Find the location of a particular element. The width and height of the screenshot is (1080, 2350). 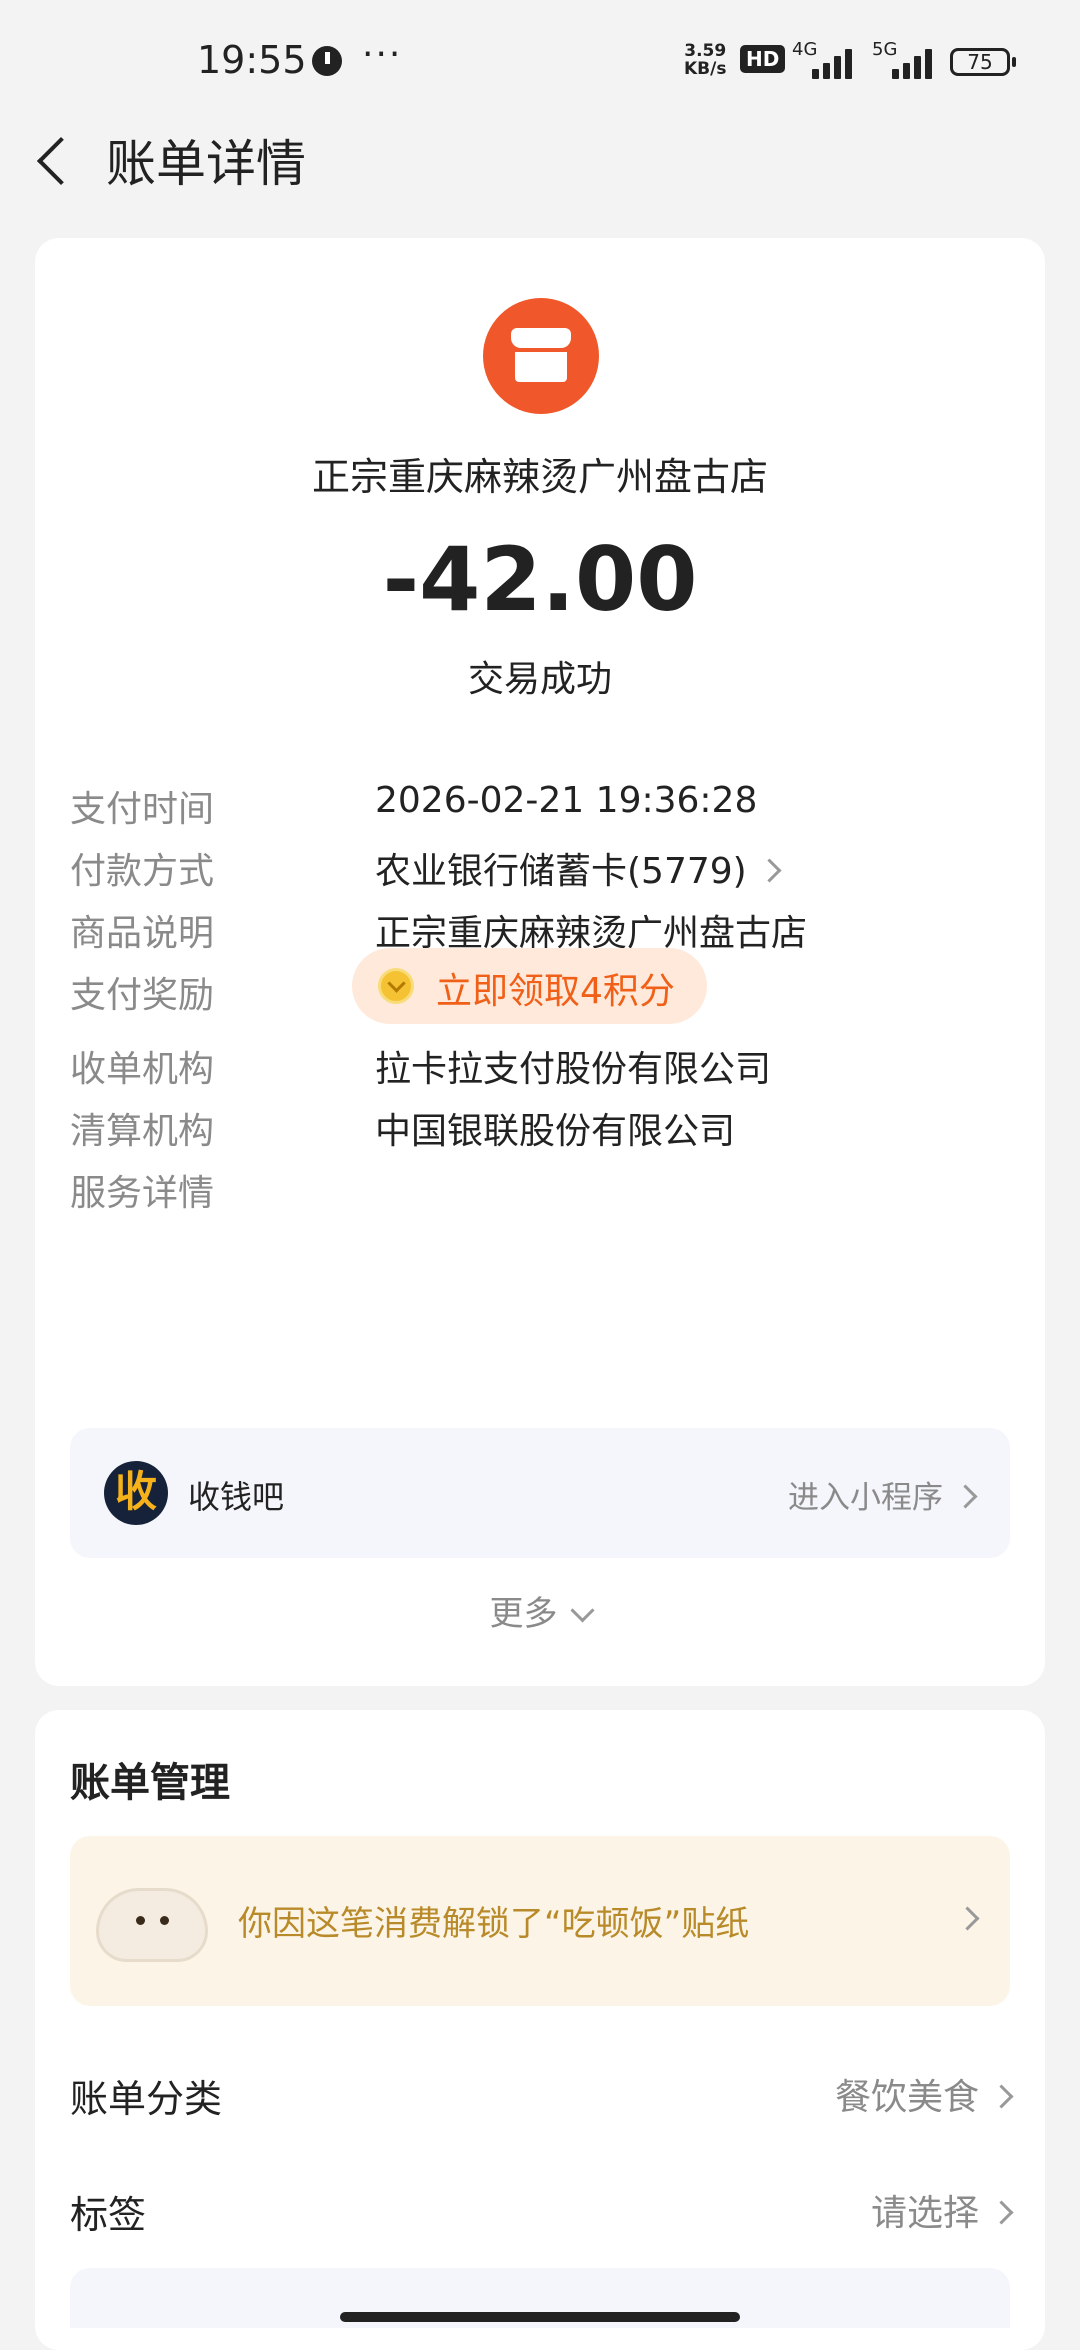

battery-icon: 75 is located at coordinates (983, 62).